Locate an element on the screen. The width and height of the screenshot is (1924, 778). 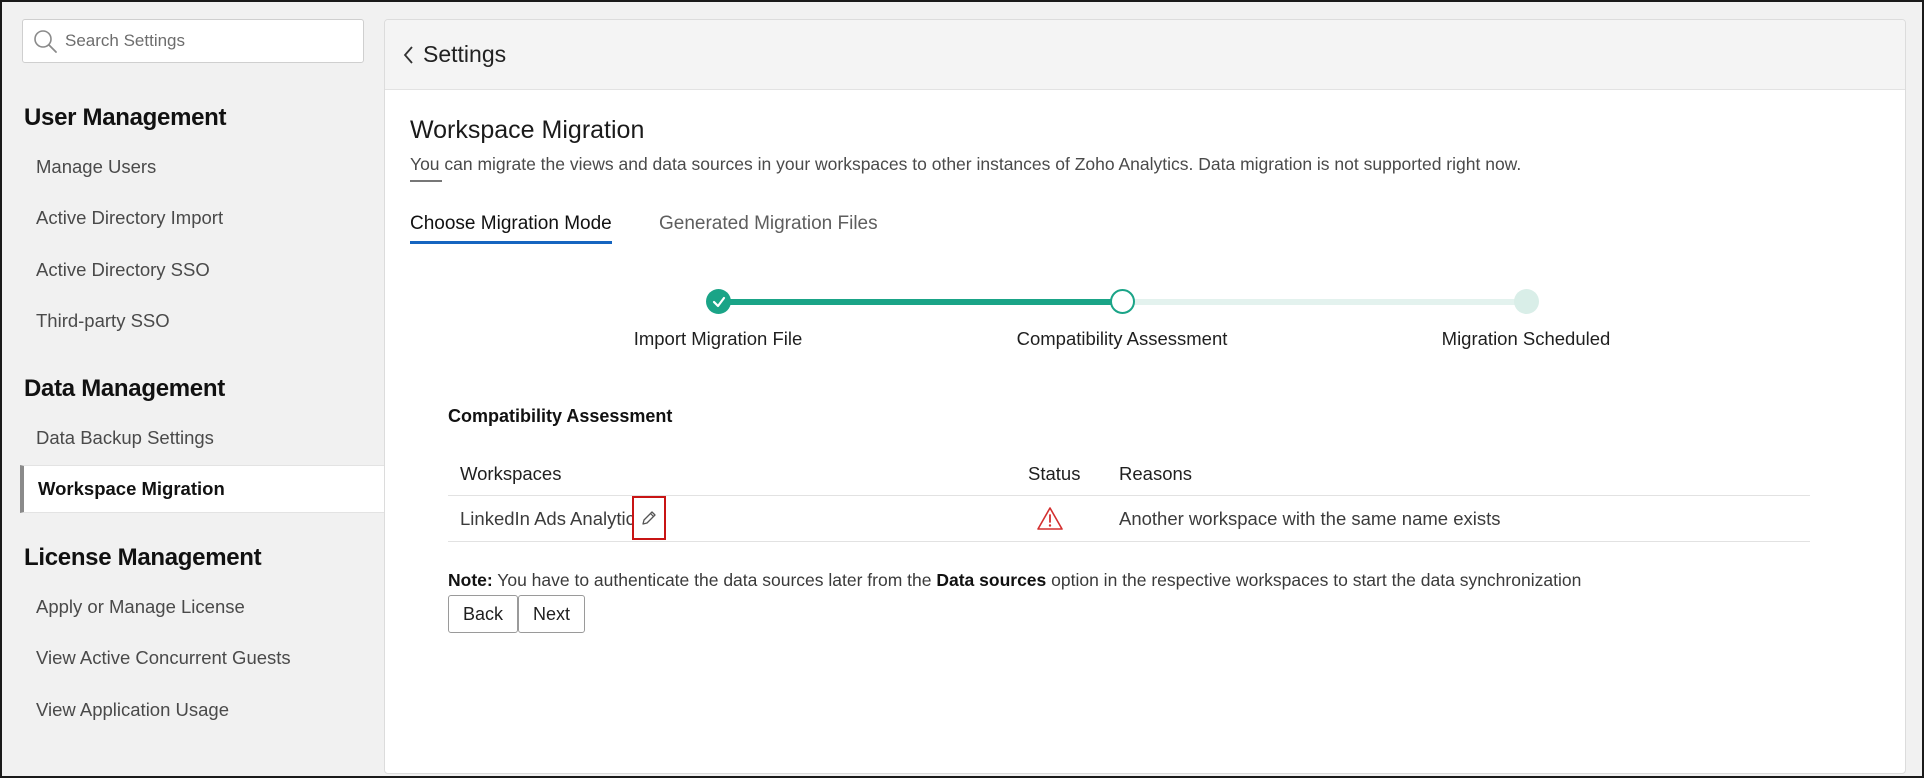
tab-choose-migration-mode: Choose Migration Mode is located at coordinates (511, 228).